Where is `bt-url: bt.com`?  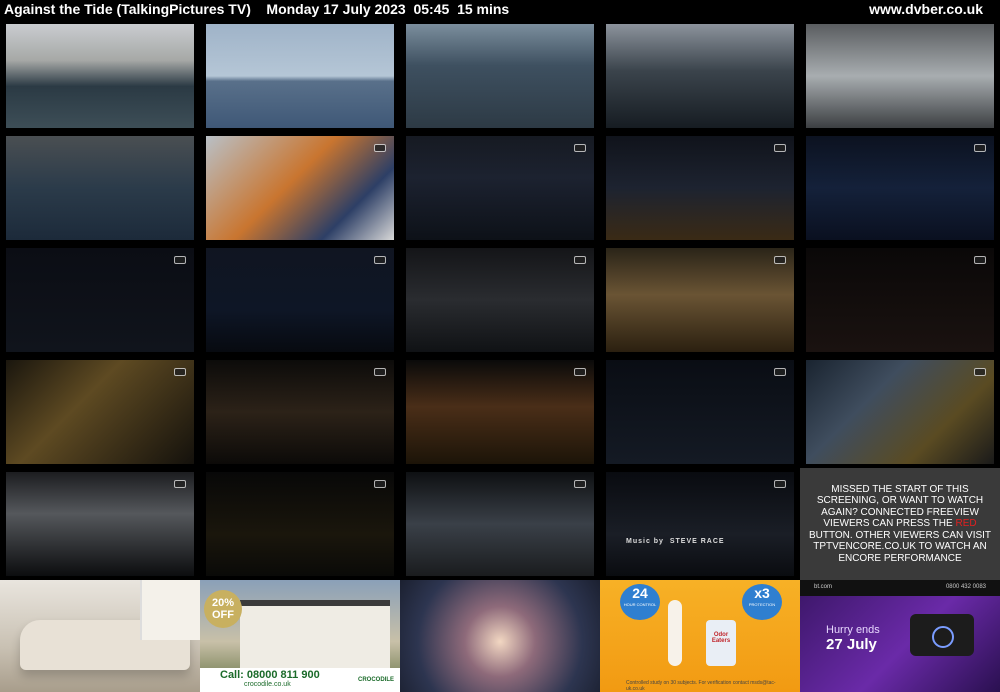
bt-url: bt.com is located at coordinates (823, 587).